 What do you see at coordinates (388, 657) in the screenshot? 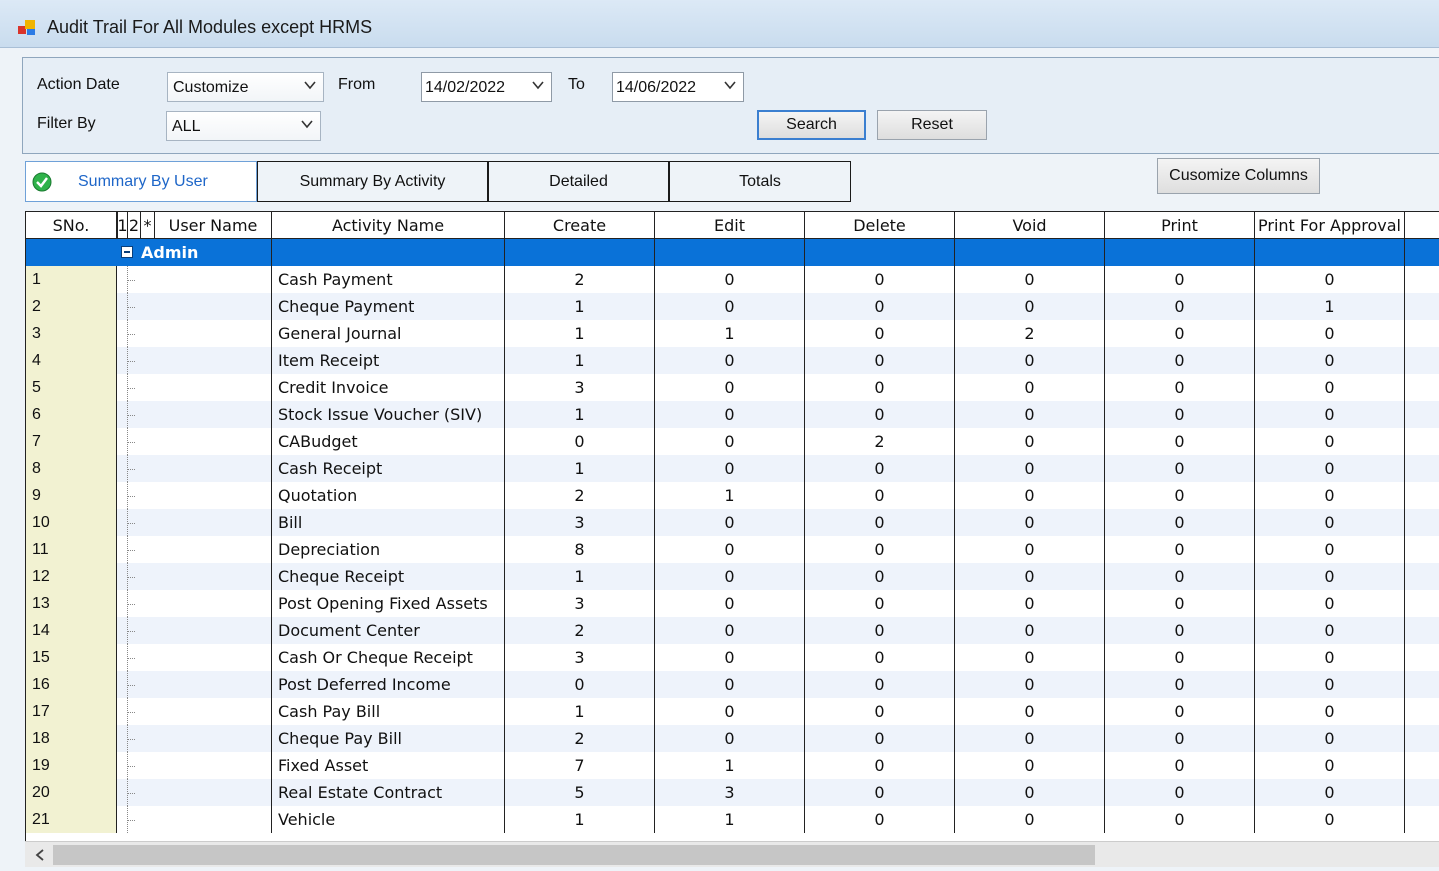
I see `activity-name-cell: Cash Or Cheque Receipt` at bounding box center [388, 657].